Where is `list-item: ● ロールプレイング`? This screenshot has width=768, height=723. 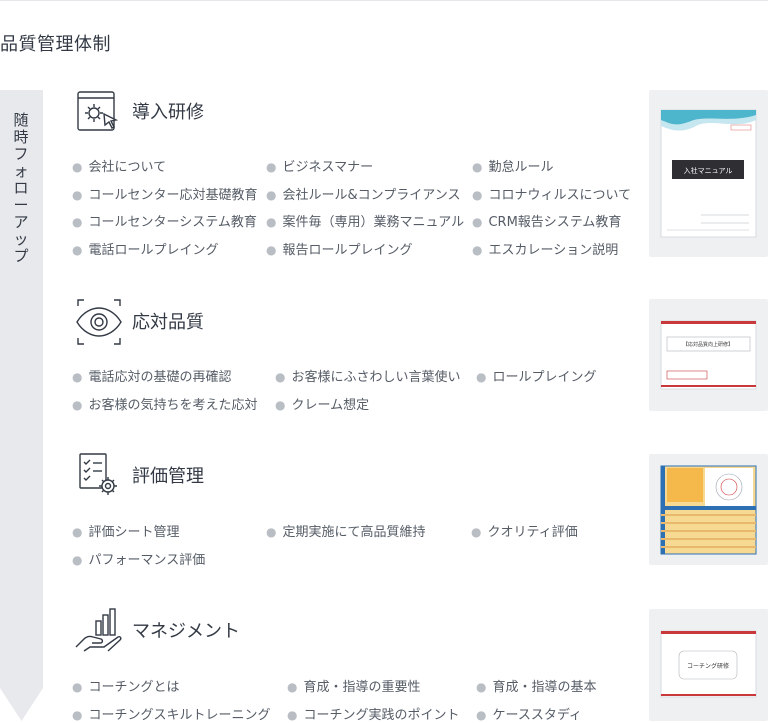
list-item: ● ロールプレイング is located at coordinates (536, 377).